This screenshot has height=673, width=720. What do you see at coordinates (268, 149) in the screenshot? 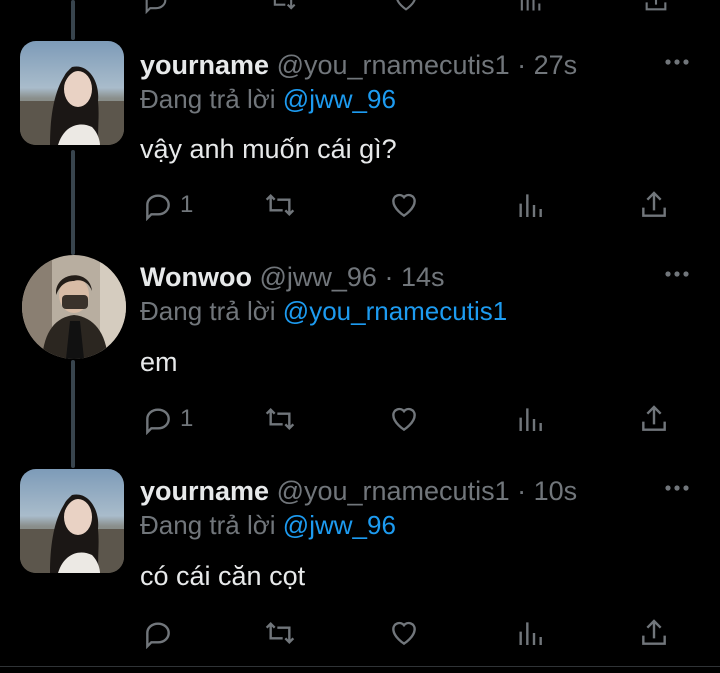
I see `tweet-text: vậy anh muốn cái gì?` at bounding box center [268, 149].